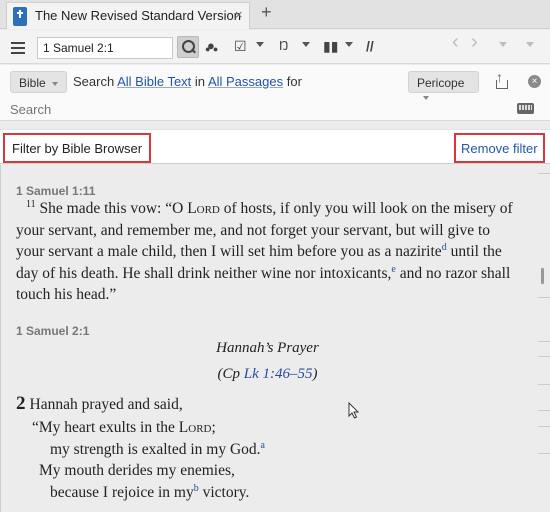 The width and height of the screenshot is (550, 512). I want to click on bible-logo-icon, so click(20, 16).